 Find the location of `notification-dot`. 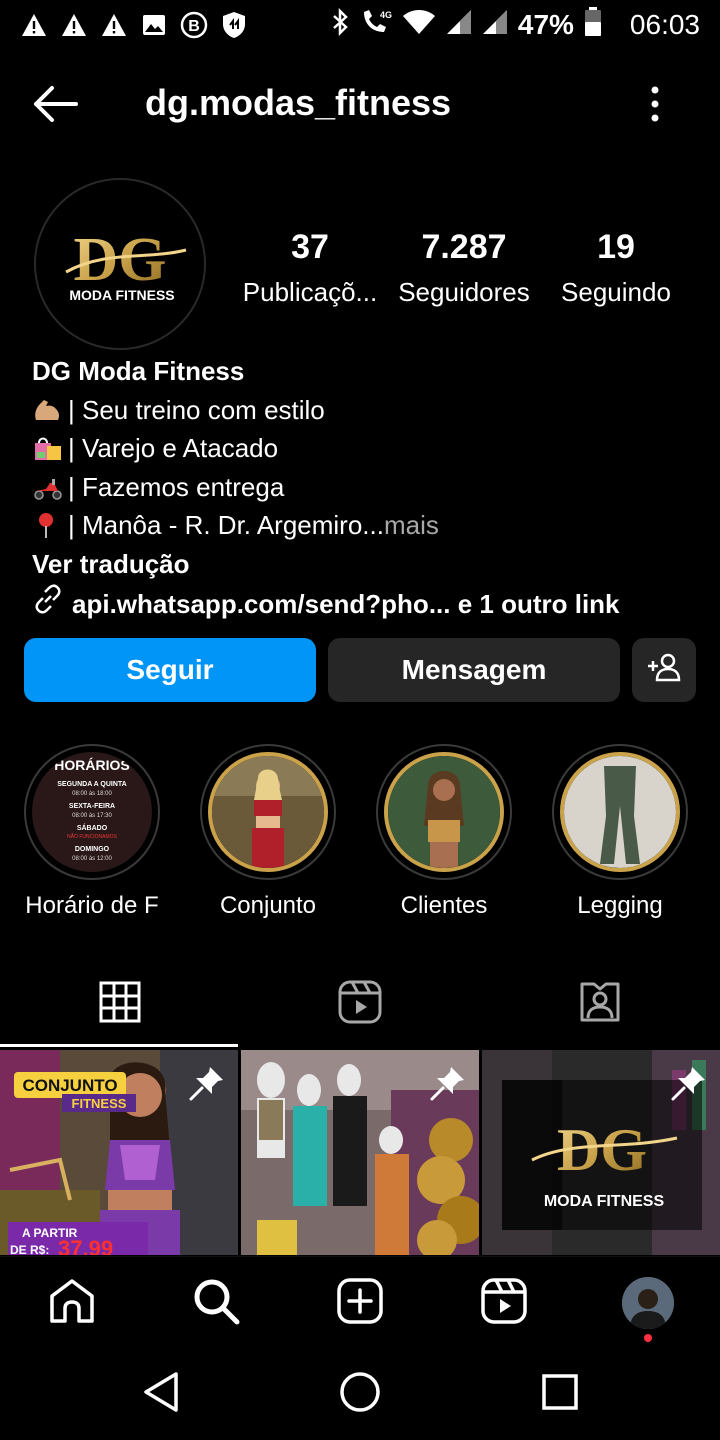

notification-dot is located at coordinates (648, 1338).